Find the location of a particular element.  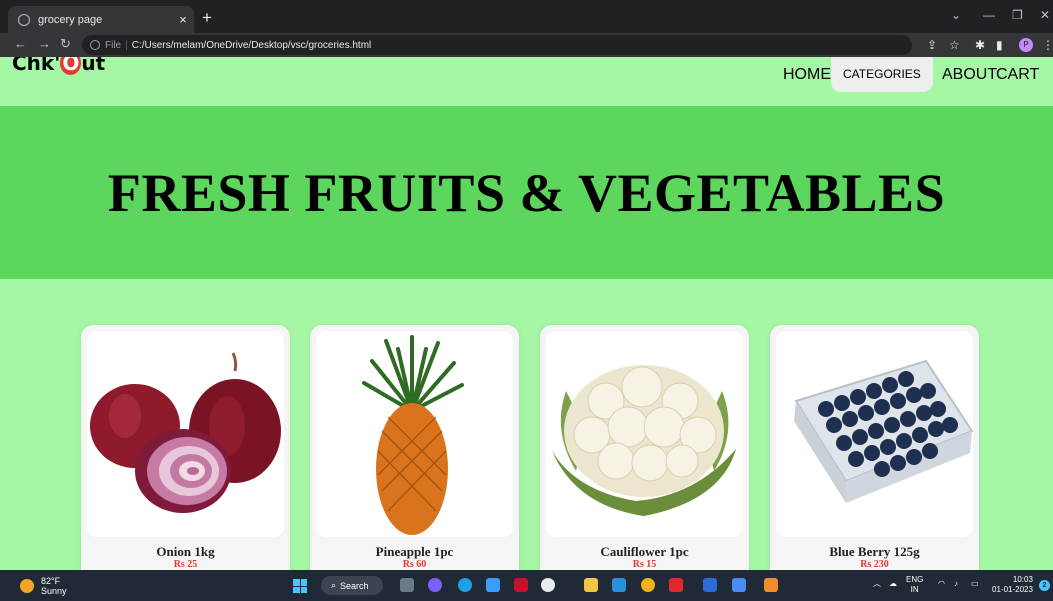

lang-bottom: IN is located at coordinates (914, 589).